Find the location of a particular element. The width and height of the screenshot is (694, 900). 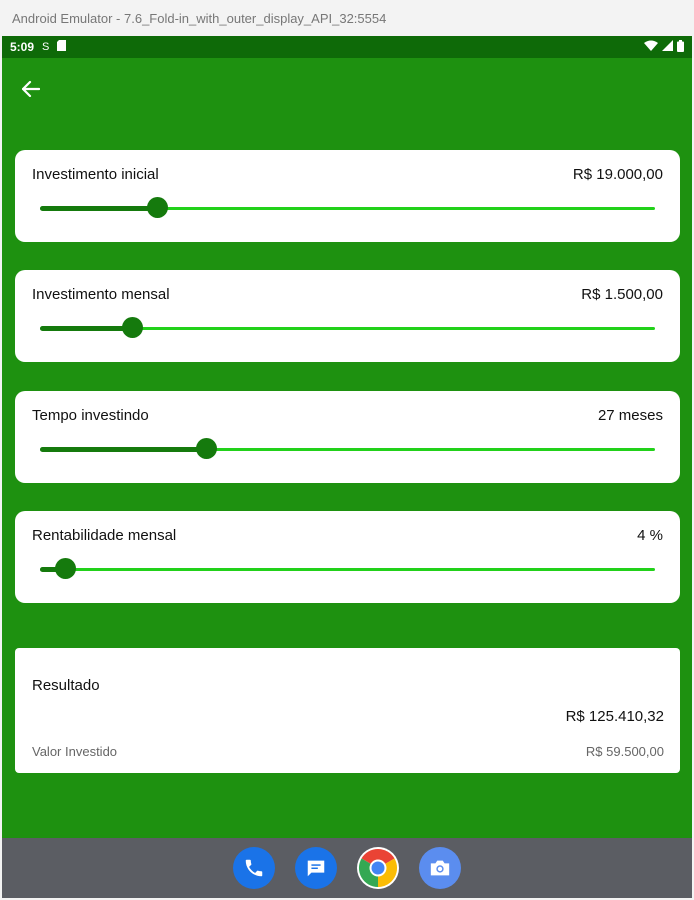

invested-value: R$ 59.500,00 is located at coordinates (624, 751).